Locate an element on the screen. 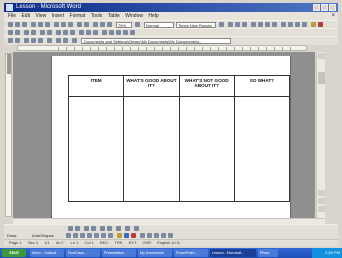  home-icon is located at coordinates (40, 40).